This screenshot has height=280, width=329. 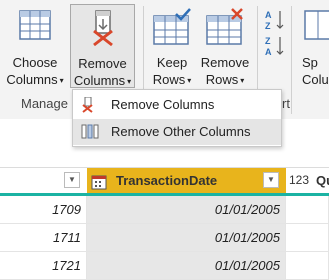 I want to click on sort-ascending-icon: A Z, so click(x=274, y=20).